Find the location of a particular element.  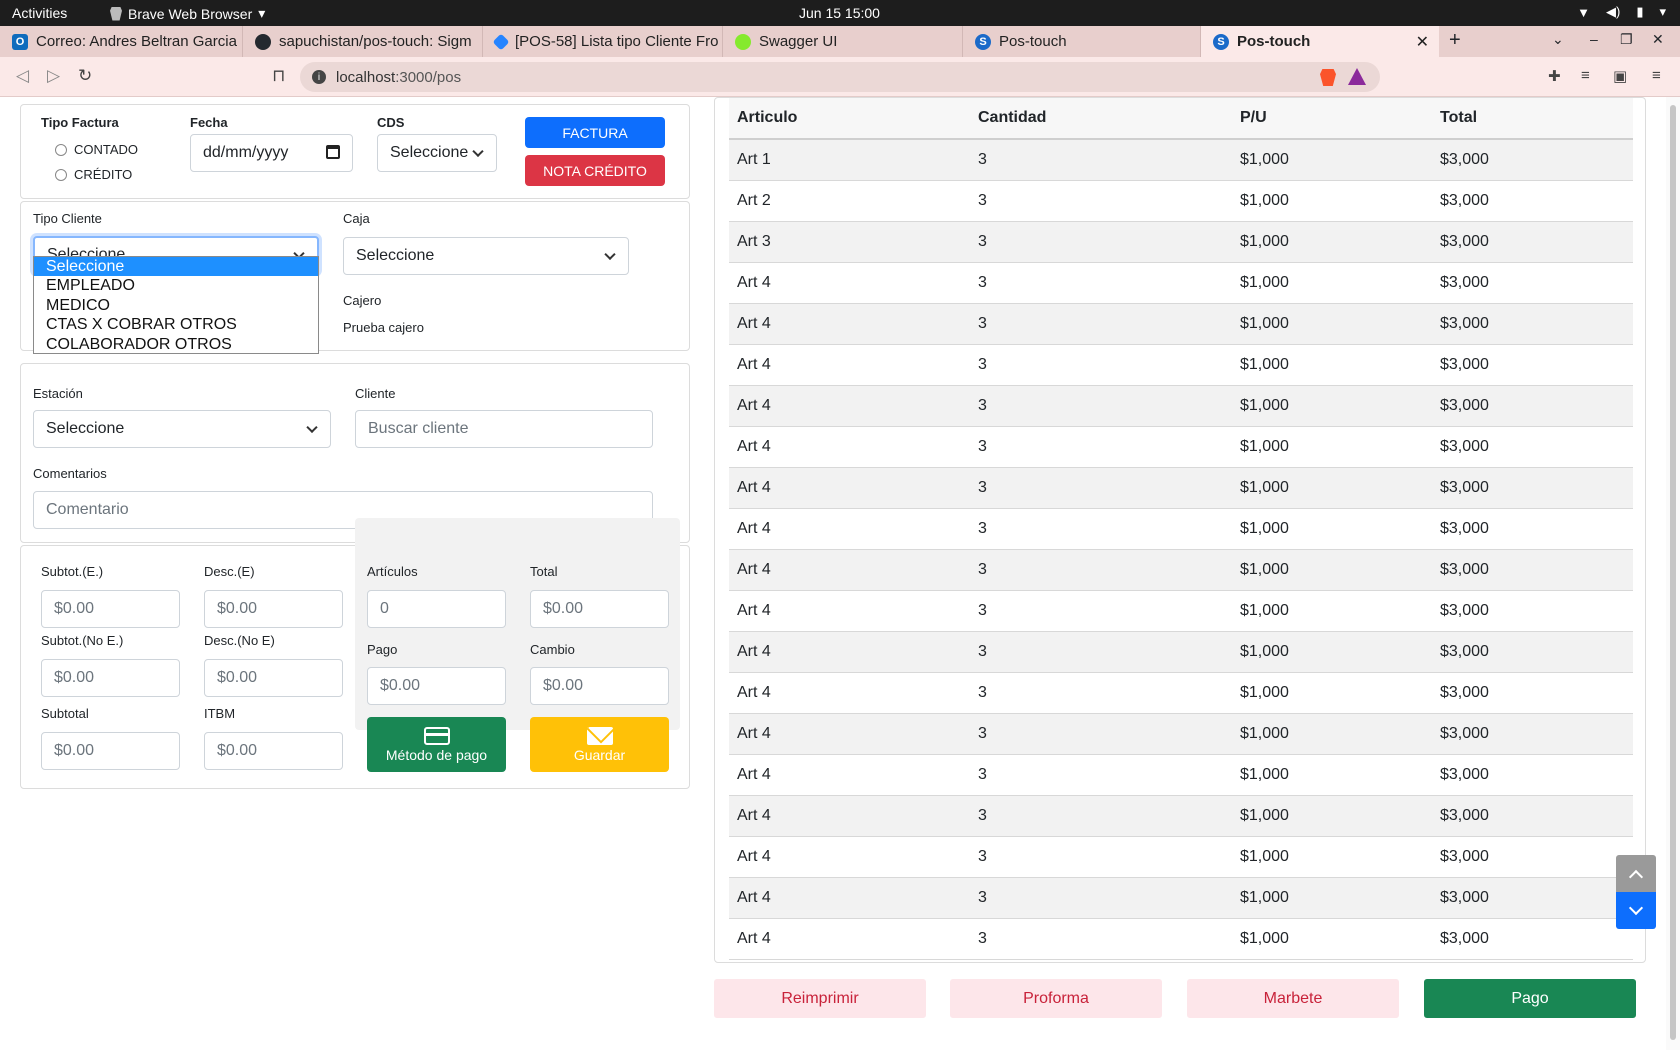

cliente-search-input: Buscar cliente is located at coordinates (504, 429).